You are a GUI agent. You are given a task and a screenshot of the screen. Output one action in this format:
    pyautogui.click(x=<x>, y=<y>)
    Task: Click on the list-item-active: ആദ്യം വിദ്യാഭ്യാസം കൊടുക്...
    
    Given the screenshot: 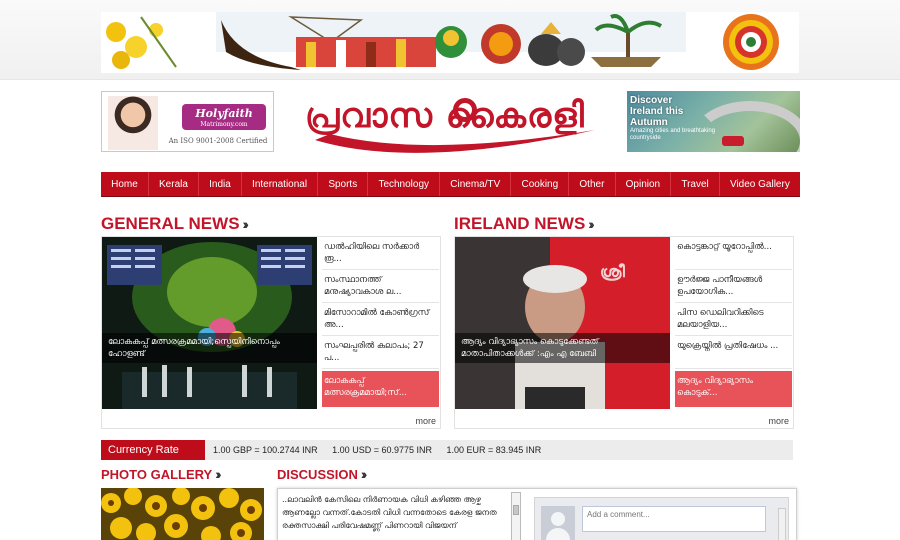 What is the action you would take?
    pyautogui.click(x=733, y=389)
    